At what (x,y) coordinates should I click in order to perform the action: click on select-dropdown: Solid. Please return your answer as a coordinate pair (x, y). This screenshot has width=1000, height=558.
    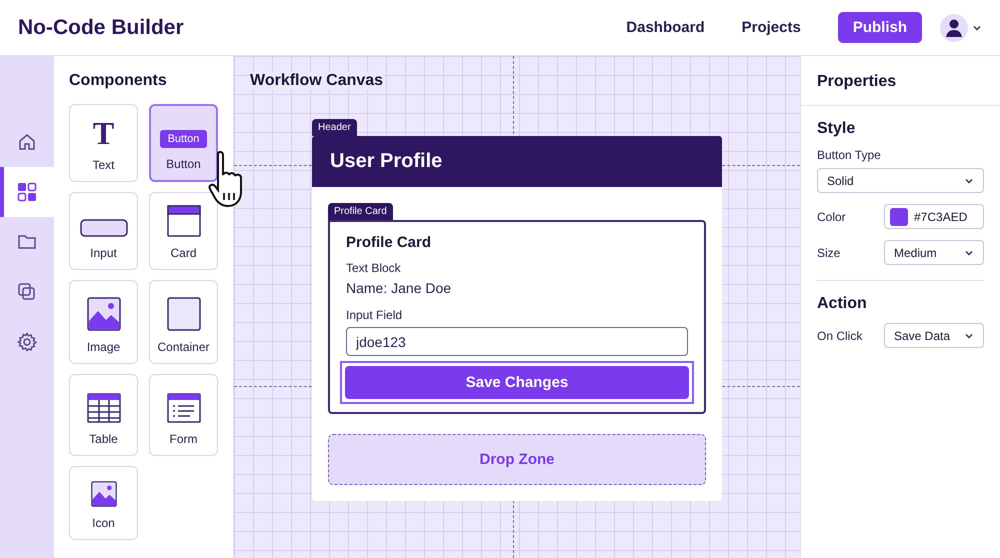
    Looking at the image, I should click on (900, 180).